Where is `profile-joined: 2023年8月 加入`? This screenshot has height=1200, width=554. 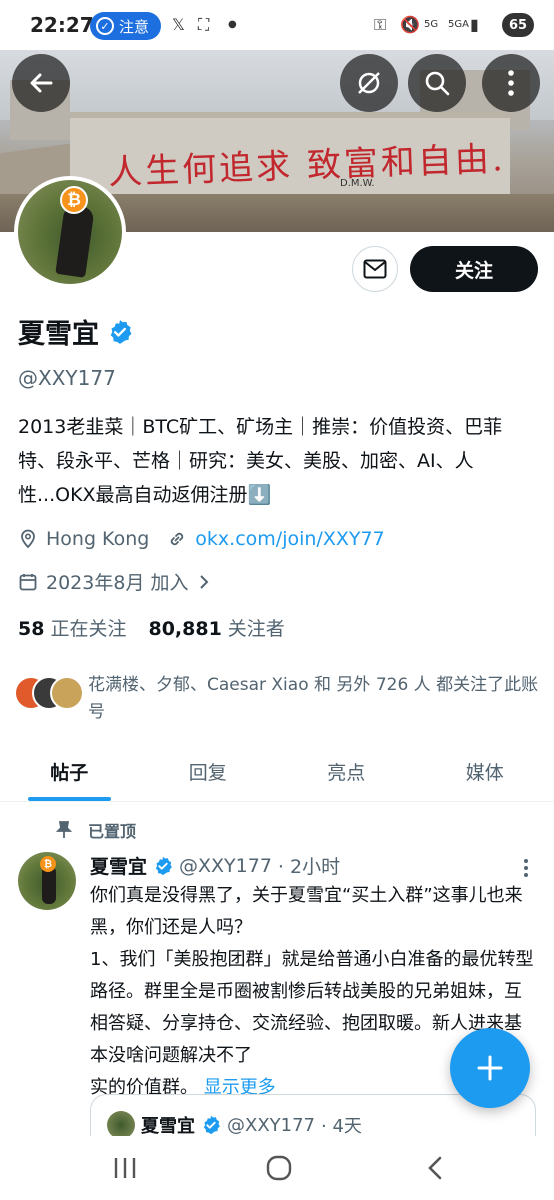 profile-joined: 2023年8月 加入 is located at coordinates (117, 583).